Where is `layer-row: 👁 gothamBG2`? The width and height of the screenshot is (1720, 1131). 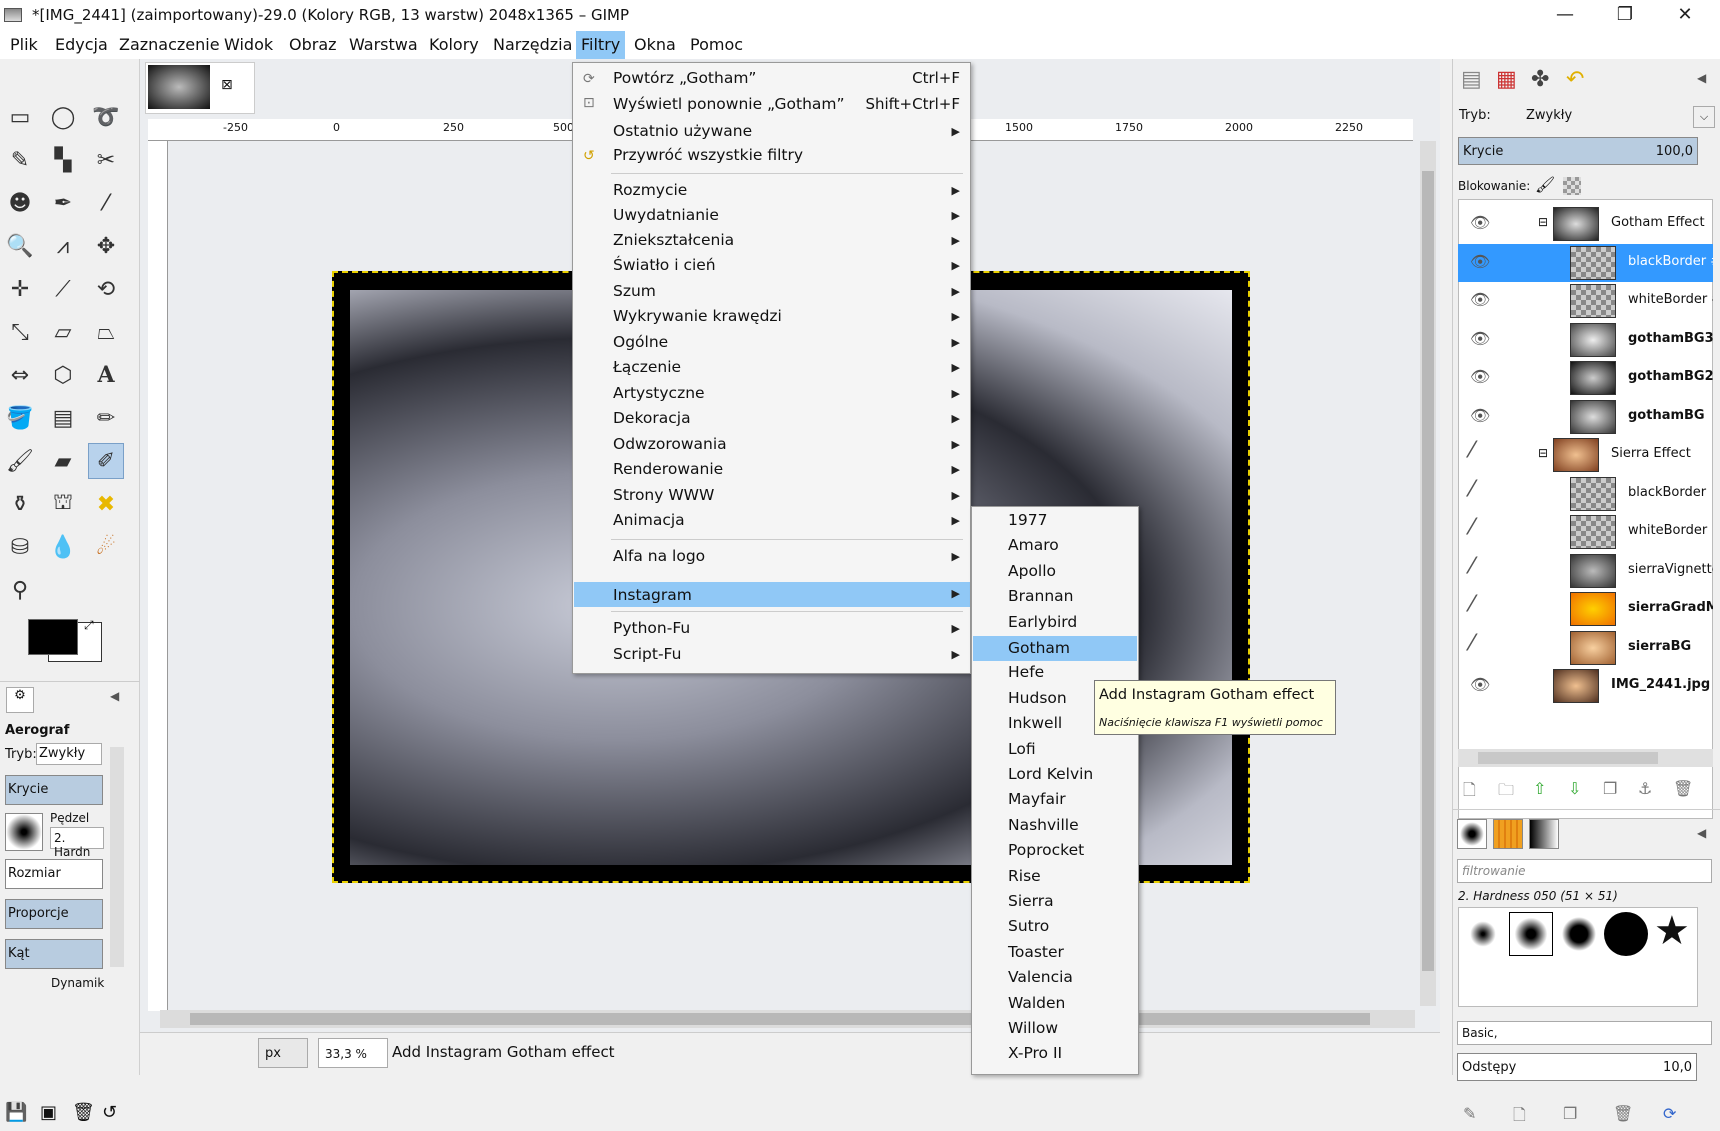 layer-row: 👁 gothamBG2 is located at coordinates (1585, 378).